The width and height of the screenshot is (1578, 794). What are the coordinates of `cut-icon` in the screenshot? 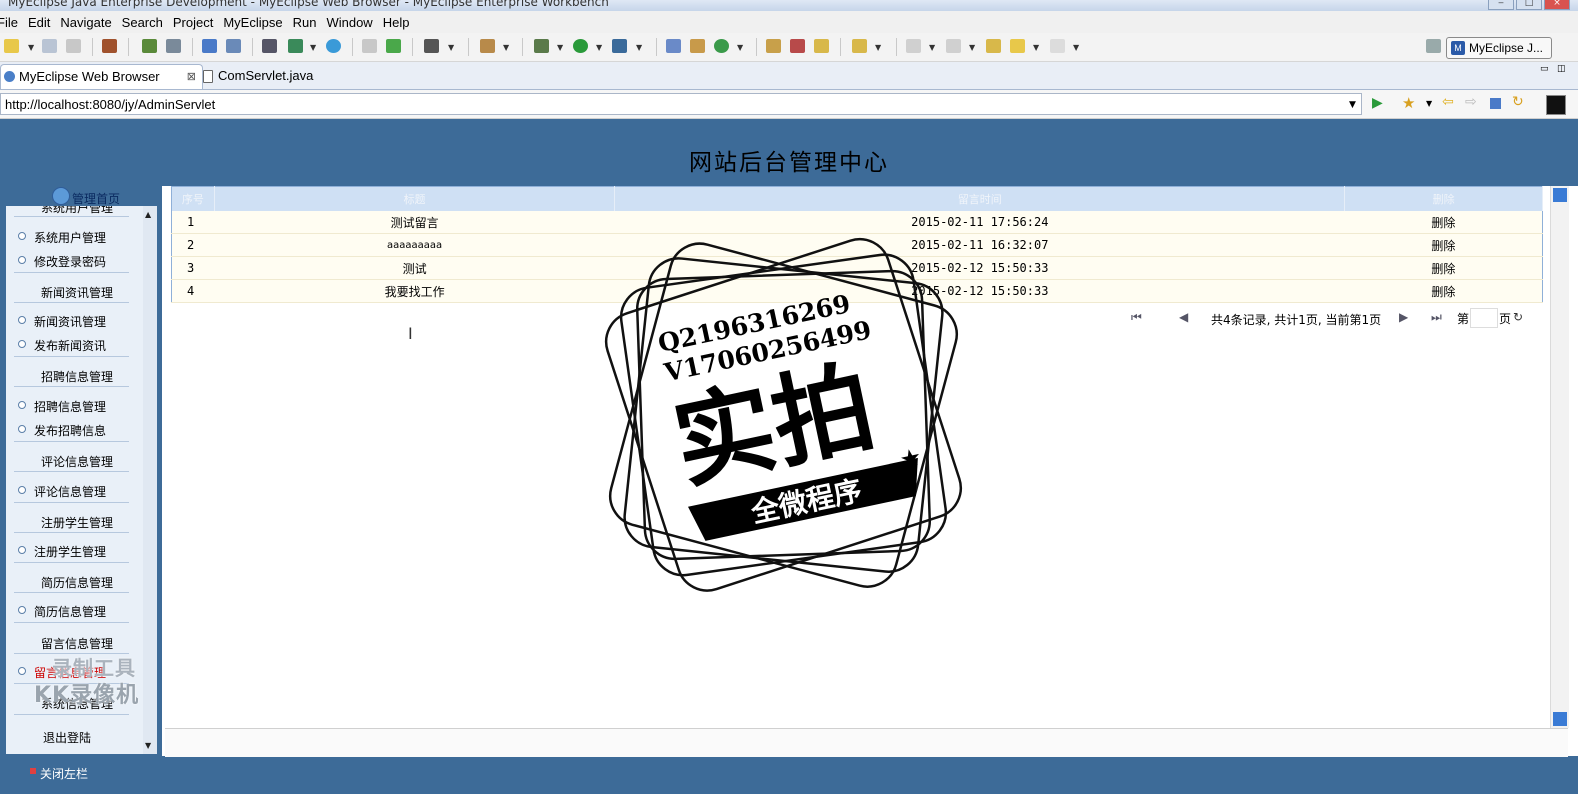 It's located at (369, 46).